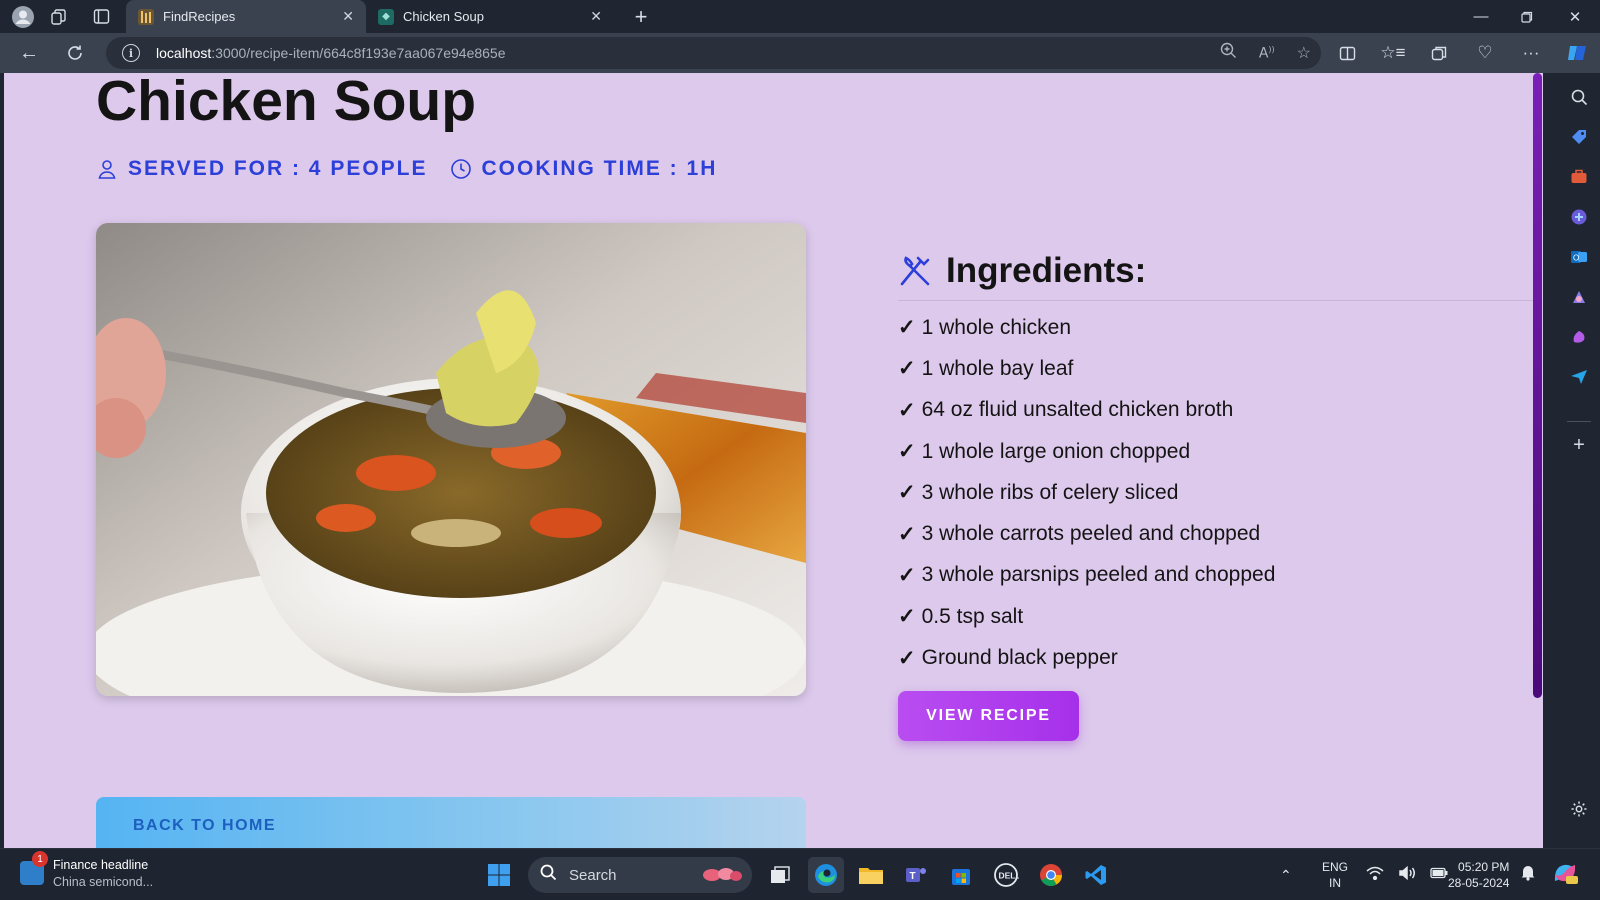  Describe the element at coordinates (826, 875) in the screenshot. I see `edge-browser-icon` at that location.